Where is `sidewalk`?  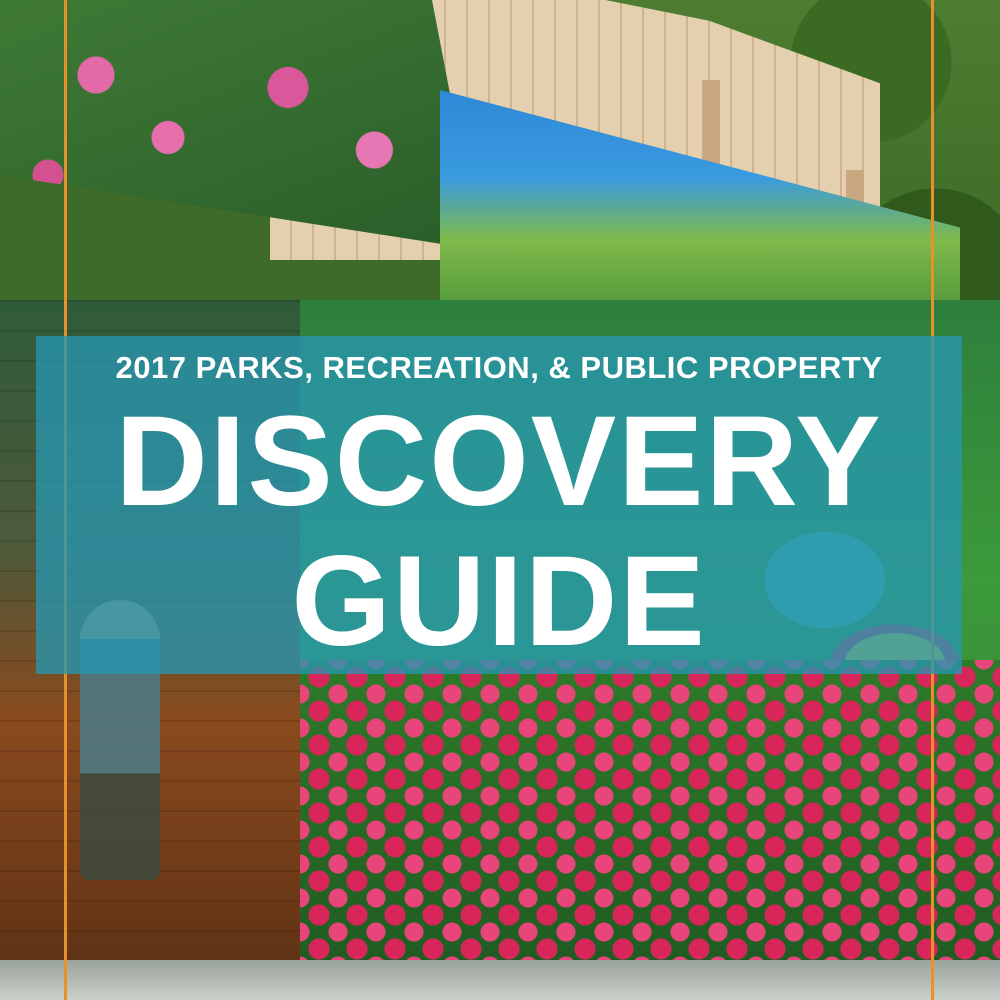 sidewalk is located at coordinates (500, 980).